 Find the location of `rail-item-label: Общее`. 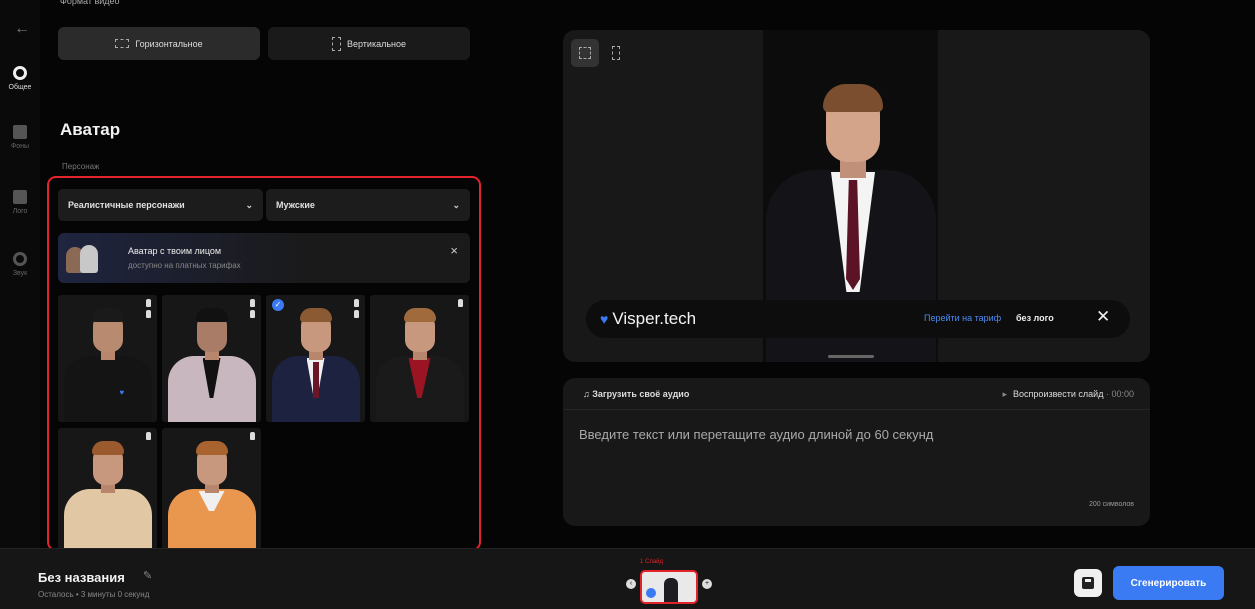

rail-item-label: Общее is located at coordinates (20, 87).